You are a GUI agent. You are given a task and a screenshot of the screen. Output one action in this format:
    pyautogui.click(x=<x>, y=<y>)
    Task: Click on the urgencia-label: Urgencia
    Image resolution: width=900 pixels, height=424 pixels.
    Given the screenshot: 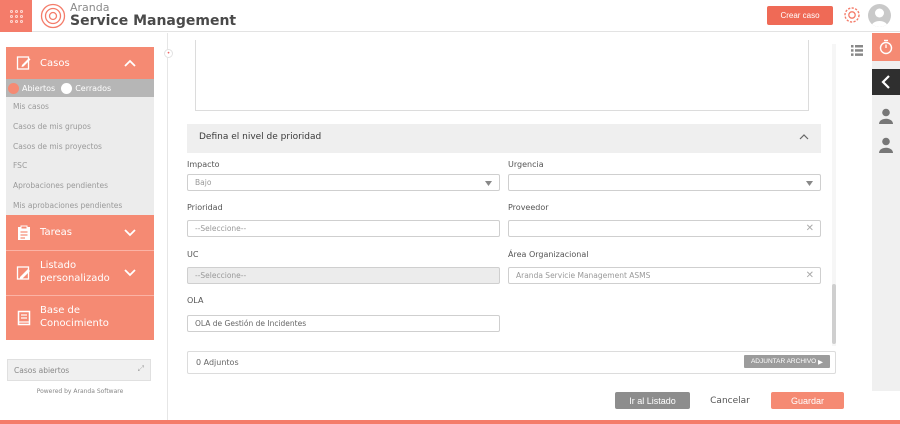 What is the action you would take?
    pyautogui.click(x=526, y=164)
    